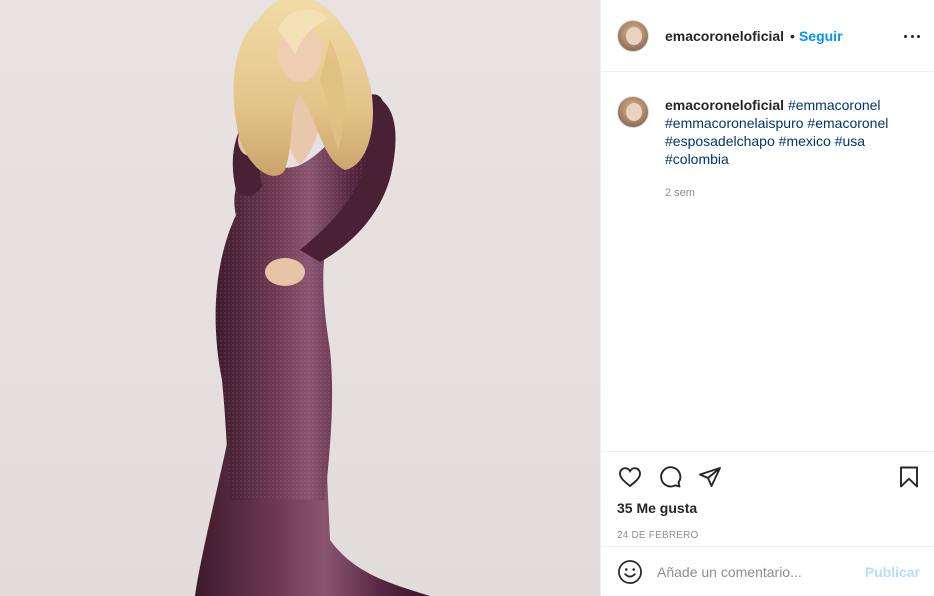 The height and width of the screenshot is (596, 934). Describe the element at coordinates (630, 477) in the screenshot. I see `heart-icon` at that location.